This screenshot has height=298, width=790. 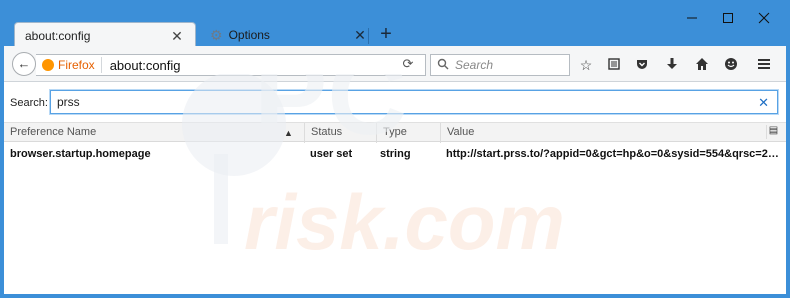 I want to click on pref-type-cell: string, so click(x=395, y=154).